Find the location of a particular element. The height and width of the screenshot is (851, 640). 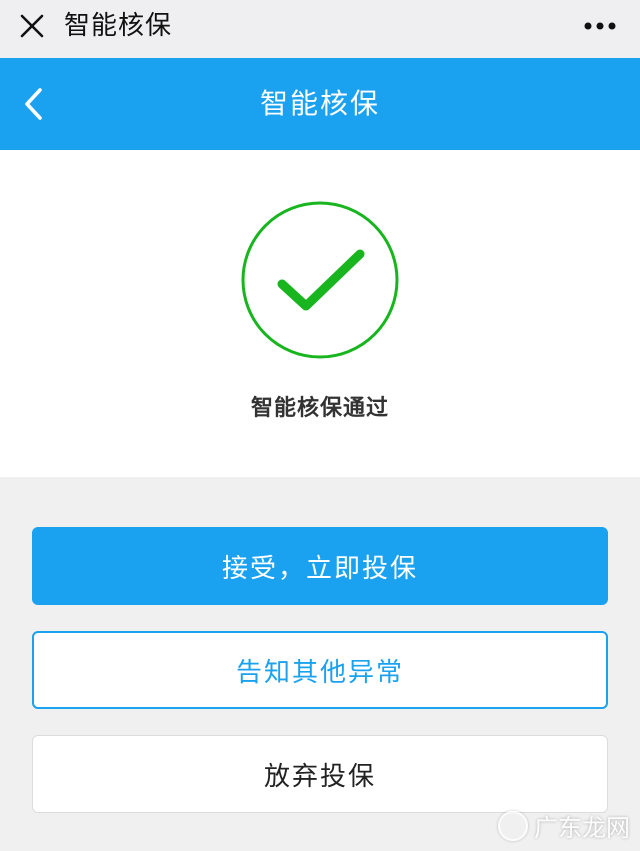

accept-button-label: 接受，立即投保 is located at coordinates (319, 568).